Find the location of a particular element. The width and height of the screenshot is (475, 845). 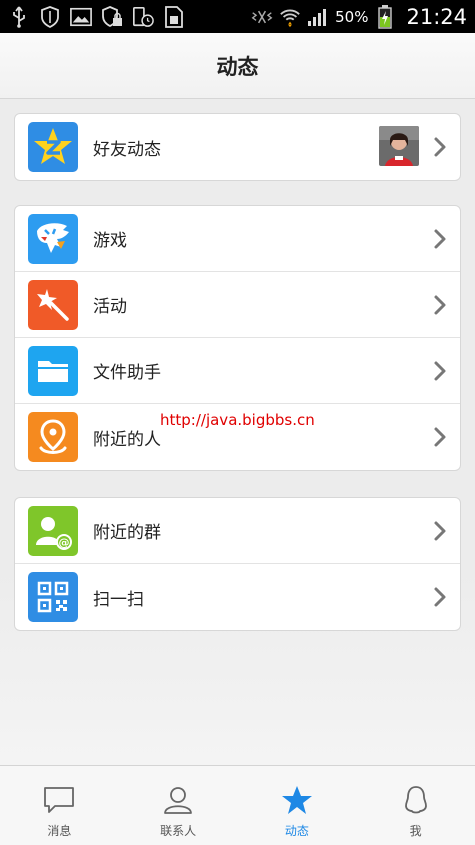

sim-card-icon is located at coordinates (174, 16).